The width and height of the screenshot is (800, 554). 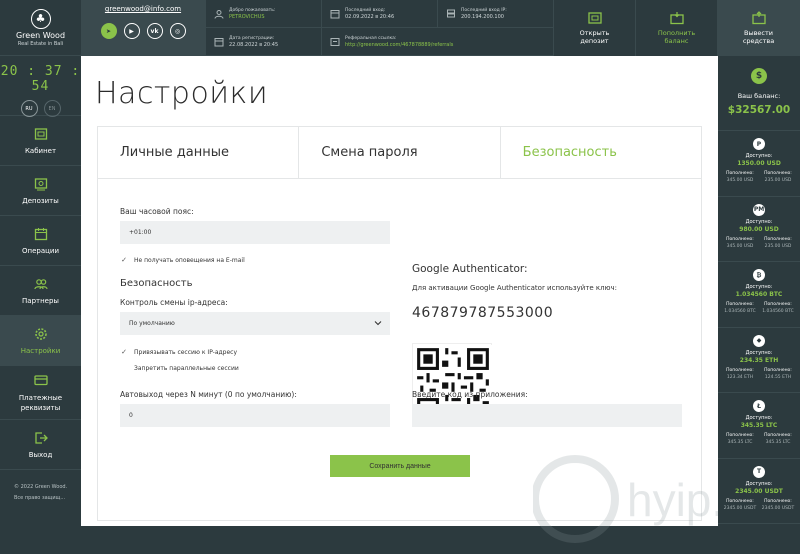 What do you see at coordinates (255, 323) in the screenshot?
I see `ip-control-select: По умолчанию` at bounding box center [255, 323].